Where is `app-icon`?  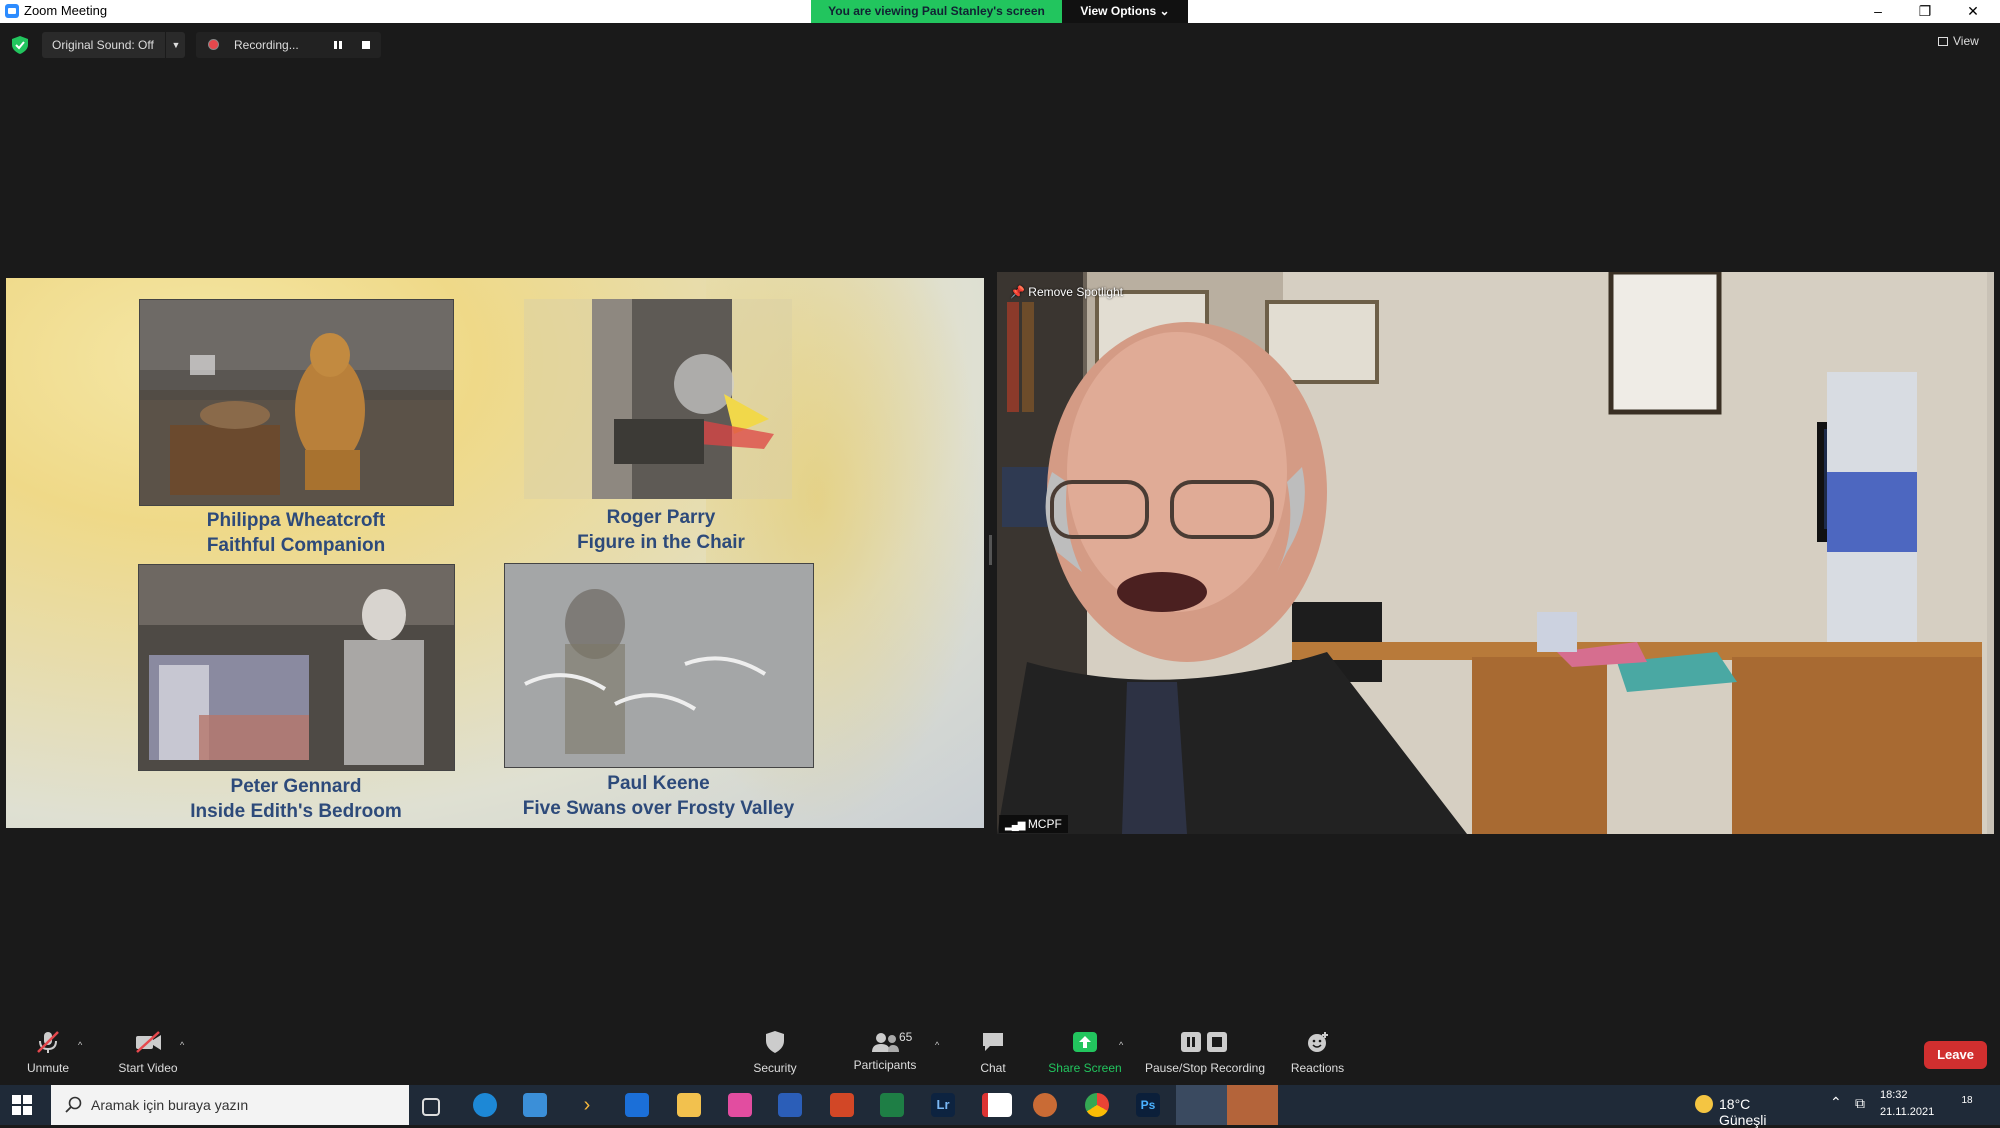
app-icon is located at coordinates (1045, 1105).